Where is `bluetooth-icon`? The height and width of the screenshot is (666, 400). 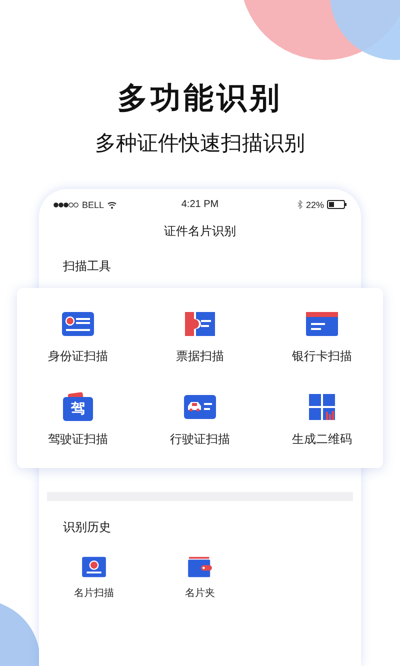
bluetooth-icon is located at coordinates (299, 204).